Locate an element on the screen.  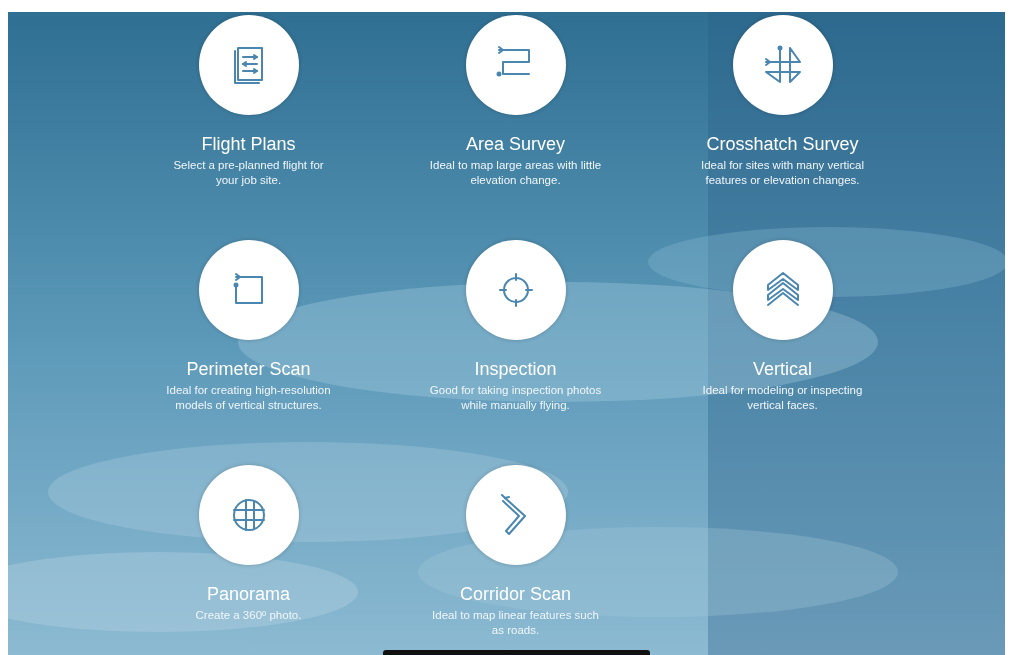
mode-title: Inspection is located at coordinates (515, 369).